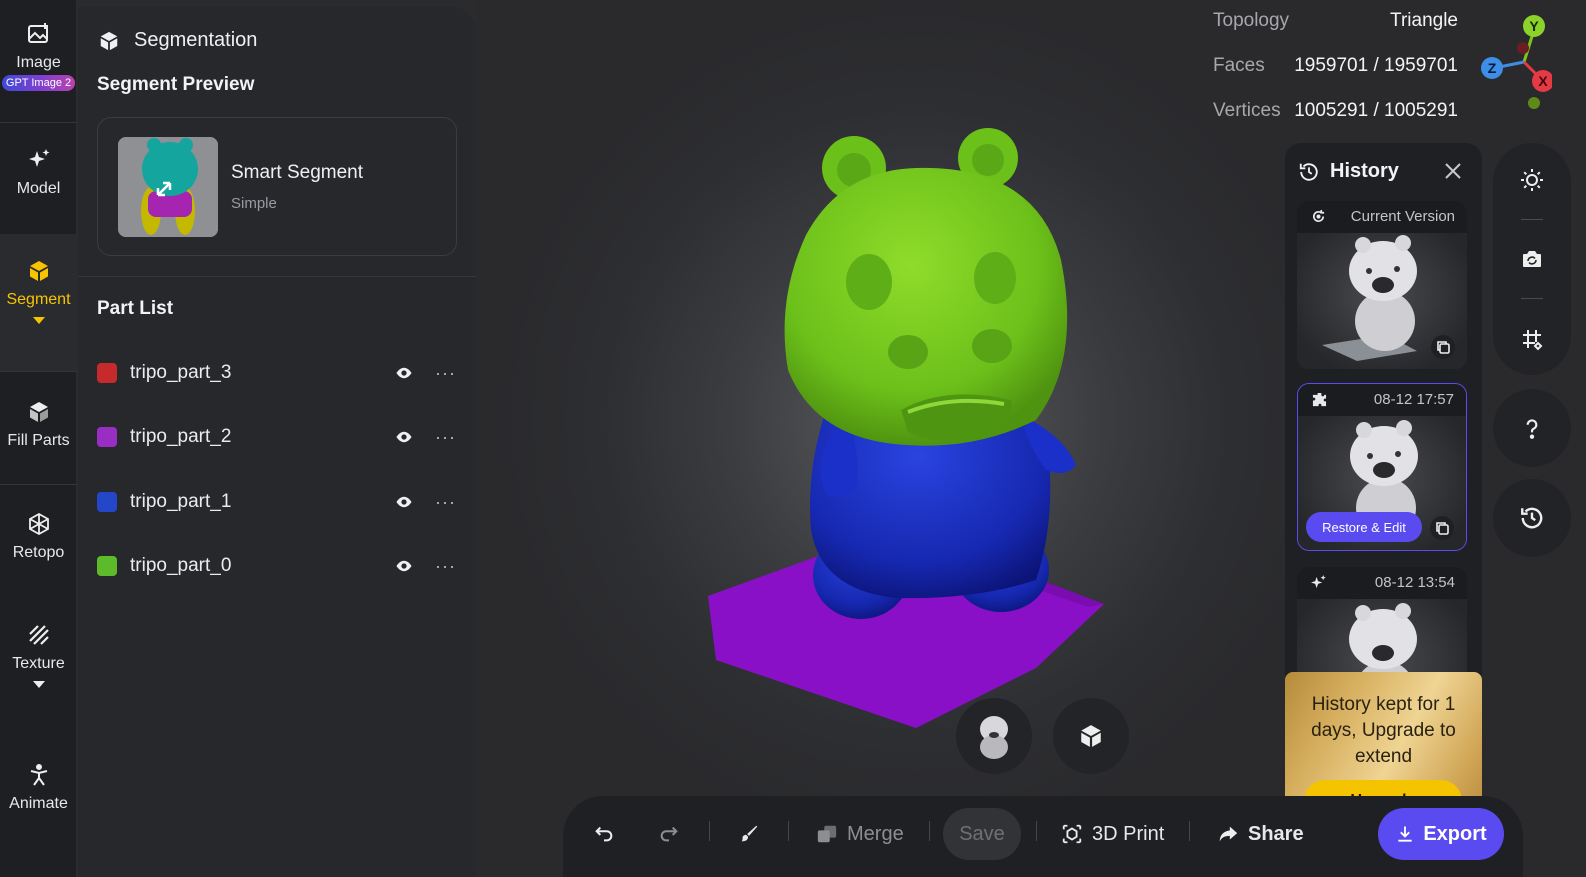 The height and width of the screenshot is (877, 1586). I want to click on version-header: 08-12 17:57, so click(1382, 400).